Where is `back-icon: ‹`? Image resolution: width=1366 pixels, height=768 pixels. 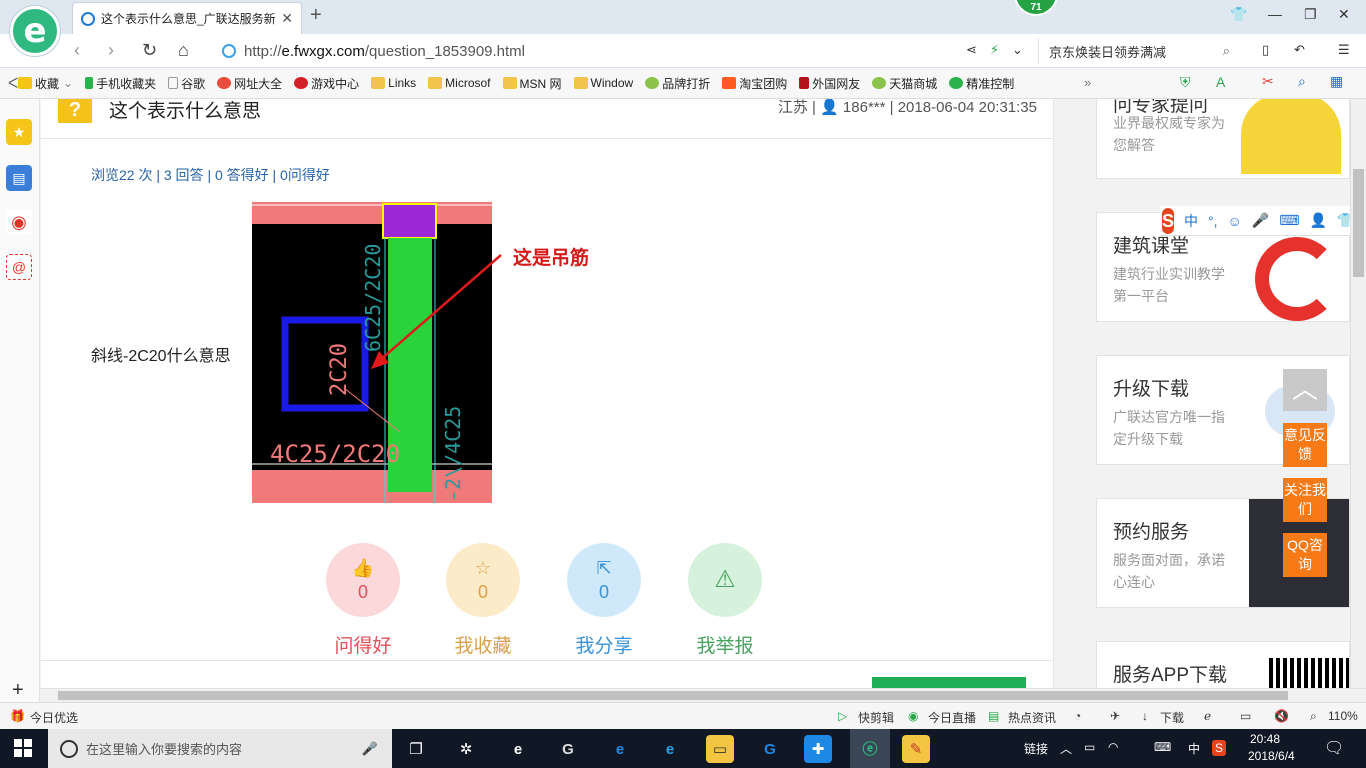
back-icon: ‹ is located at coordinates (77, 50).